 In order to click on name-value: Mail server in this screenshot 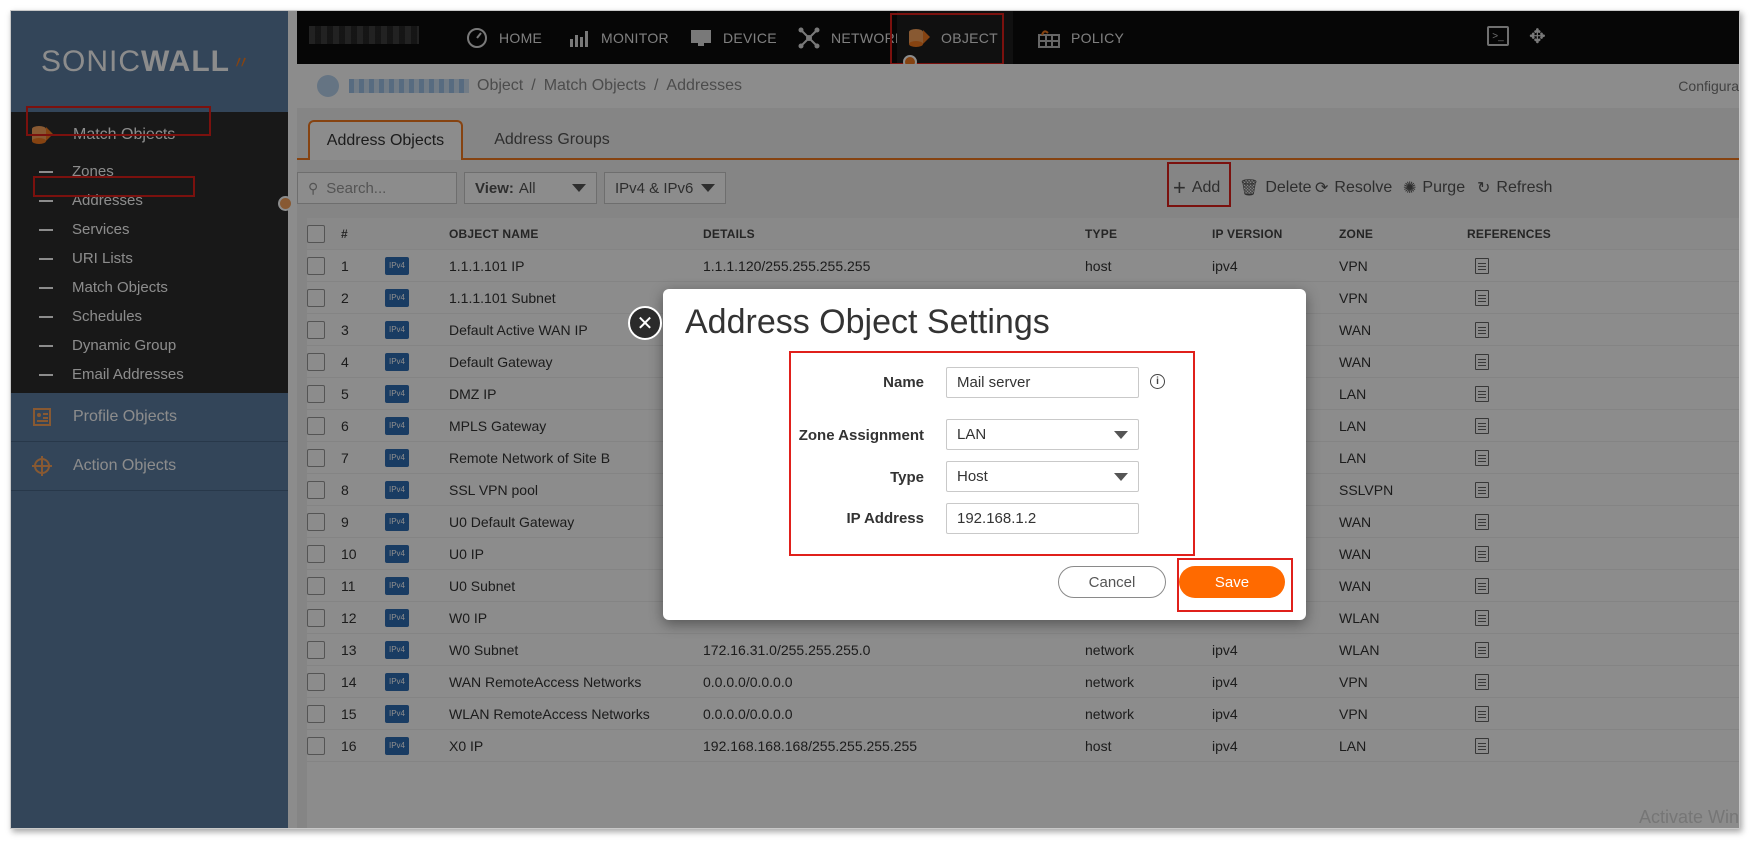, I will do `click(994, 382)`.